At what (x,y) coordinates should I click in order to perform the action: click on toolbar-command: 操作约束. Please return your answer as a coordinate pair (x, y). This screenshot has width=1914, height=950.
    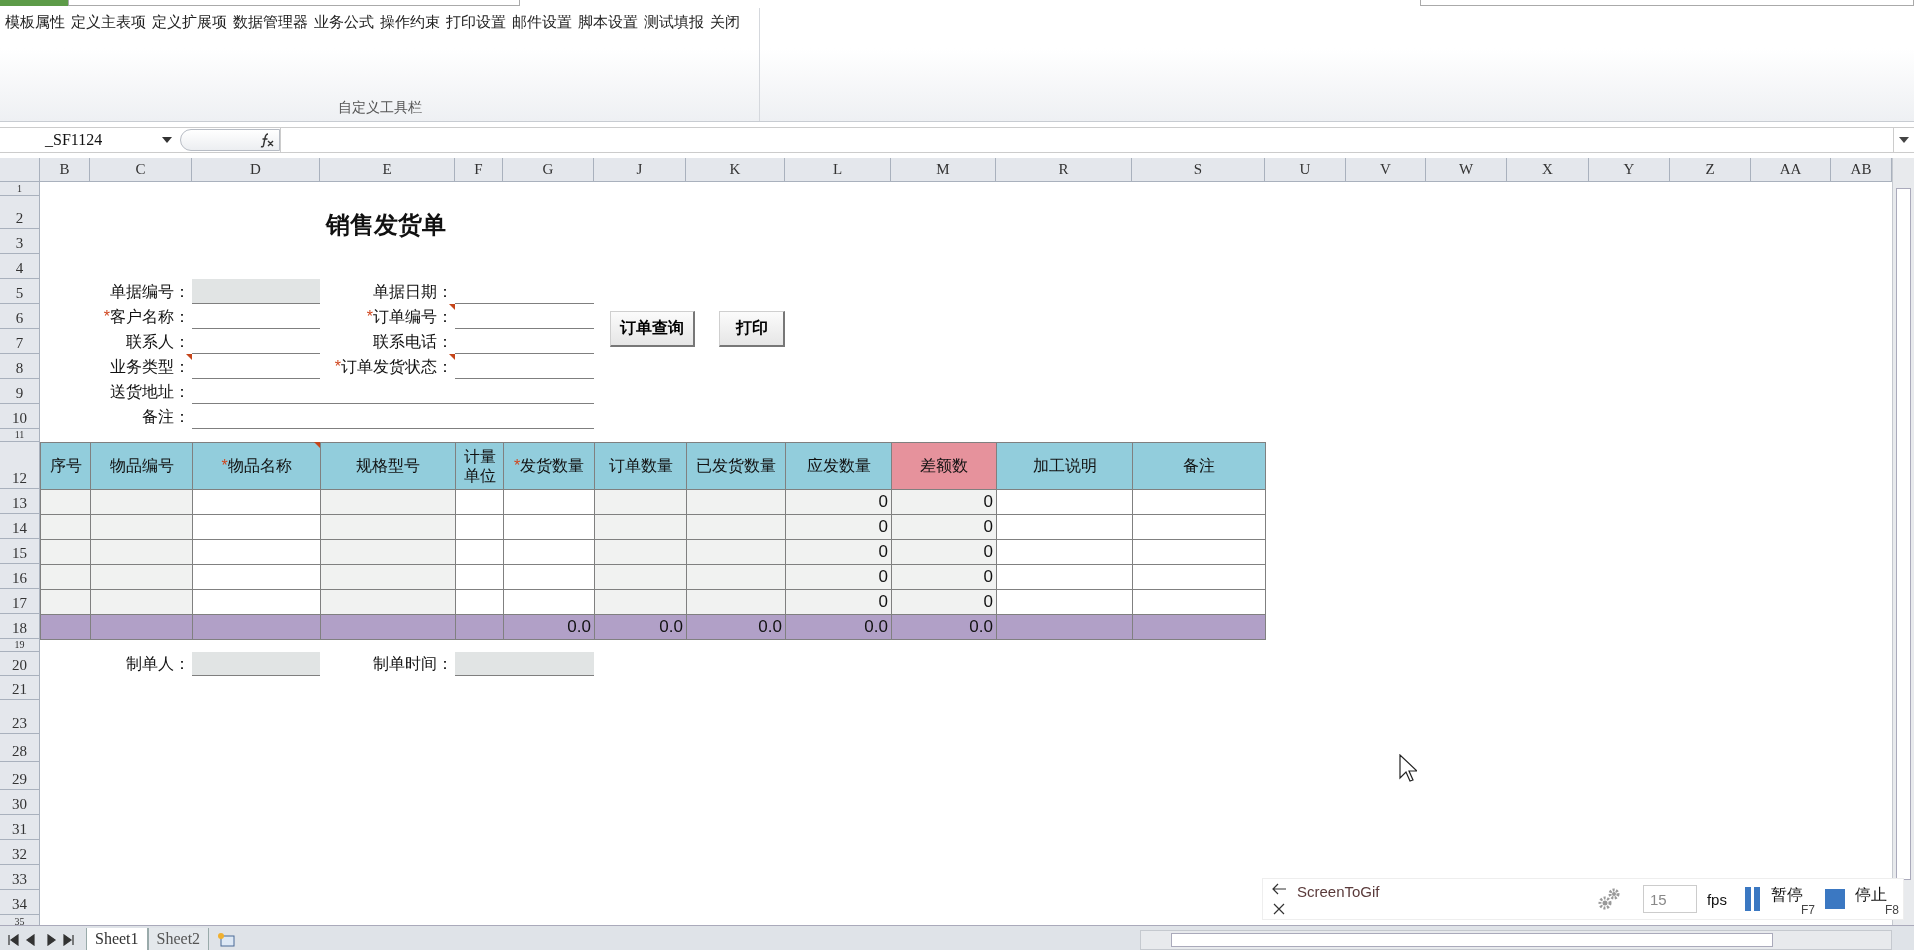
    Looking at the image, I should click on (410, 22).